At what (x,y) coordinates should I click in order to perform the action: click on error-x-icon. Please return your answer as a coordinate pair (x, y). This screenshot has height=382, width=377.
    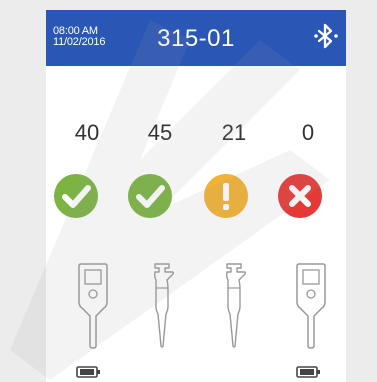
    Looking at the image, I should click on (300, 196).